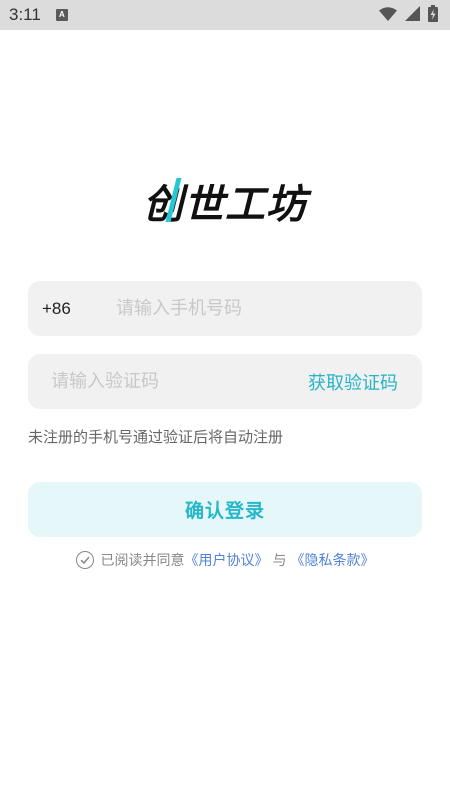 The width and height of the screenshot is (450, 800). I want to click on user-agreement-link: 《用户协议》, so click(227, 560).